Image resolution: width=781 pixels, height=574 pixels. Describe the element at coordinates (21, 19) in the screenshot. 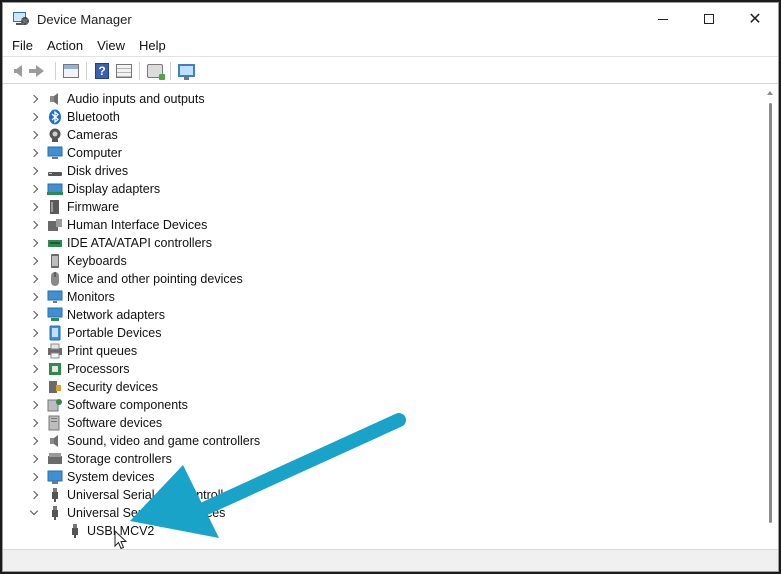

I see `device-manager-app-icon` at that location.